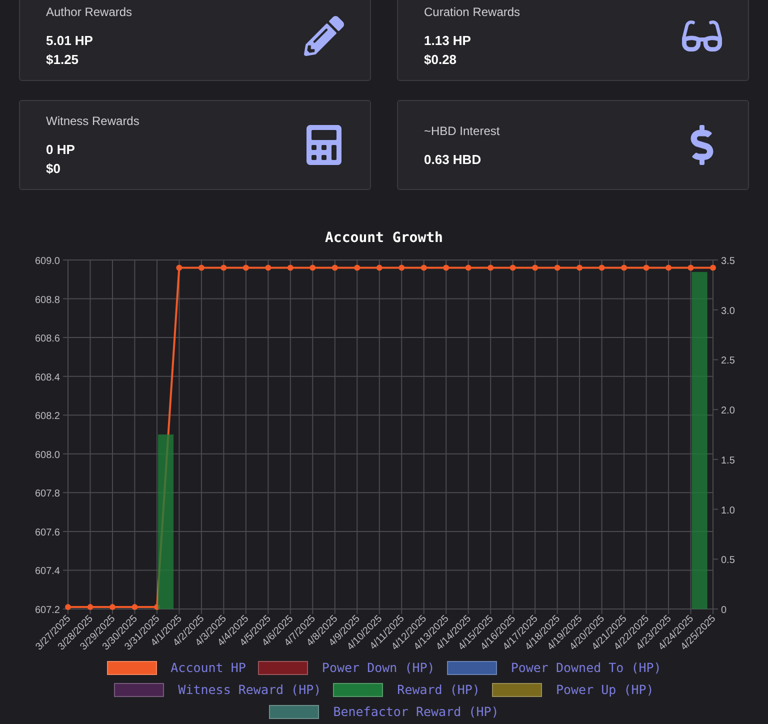 The image size is (768, 724). Describe the element at coordinates (441, 60) in the screenshot. I see `card-value: $0.28` at that location.